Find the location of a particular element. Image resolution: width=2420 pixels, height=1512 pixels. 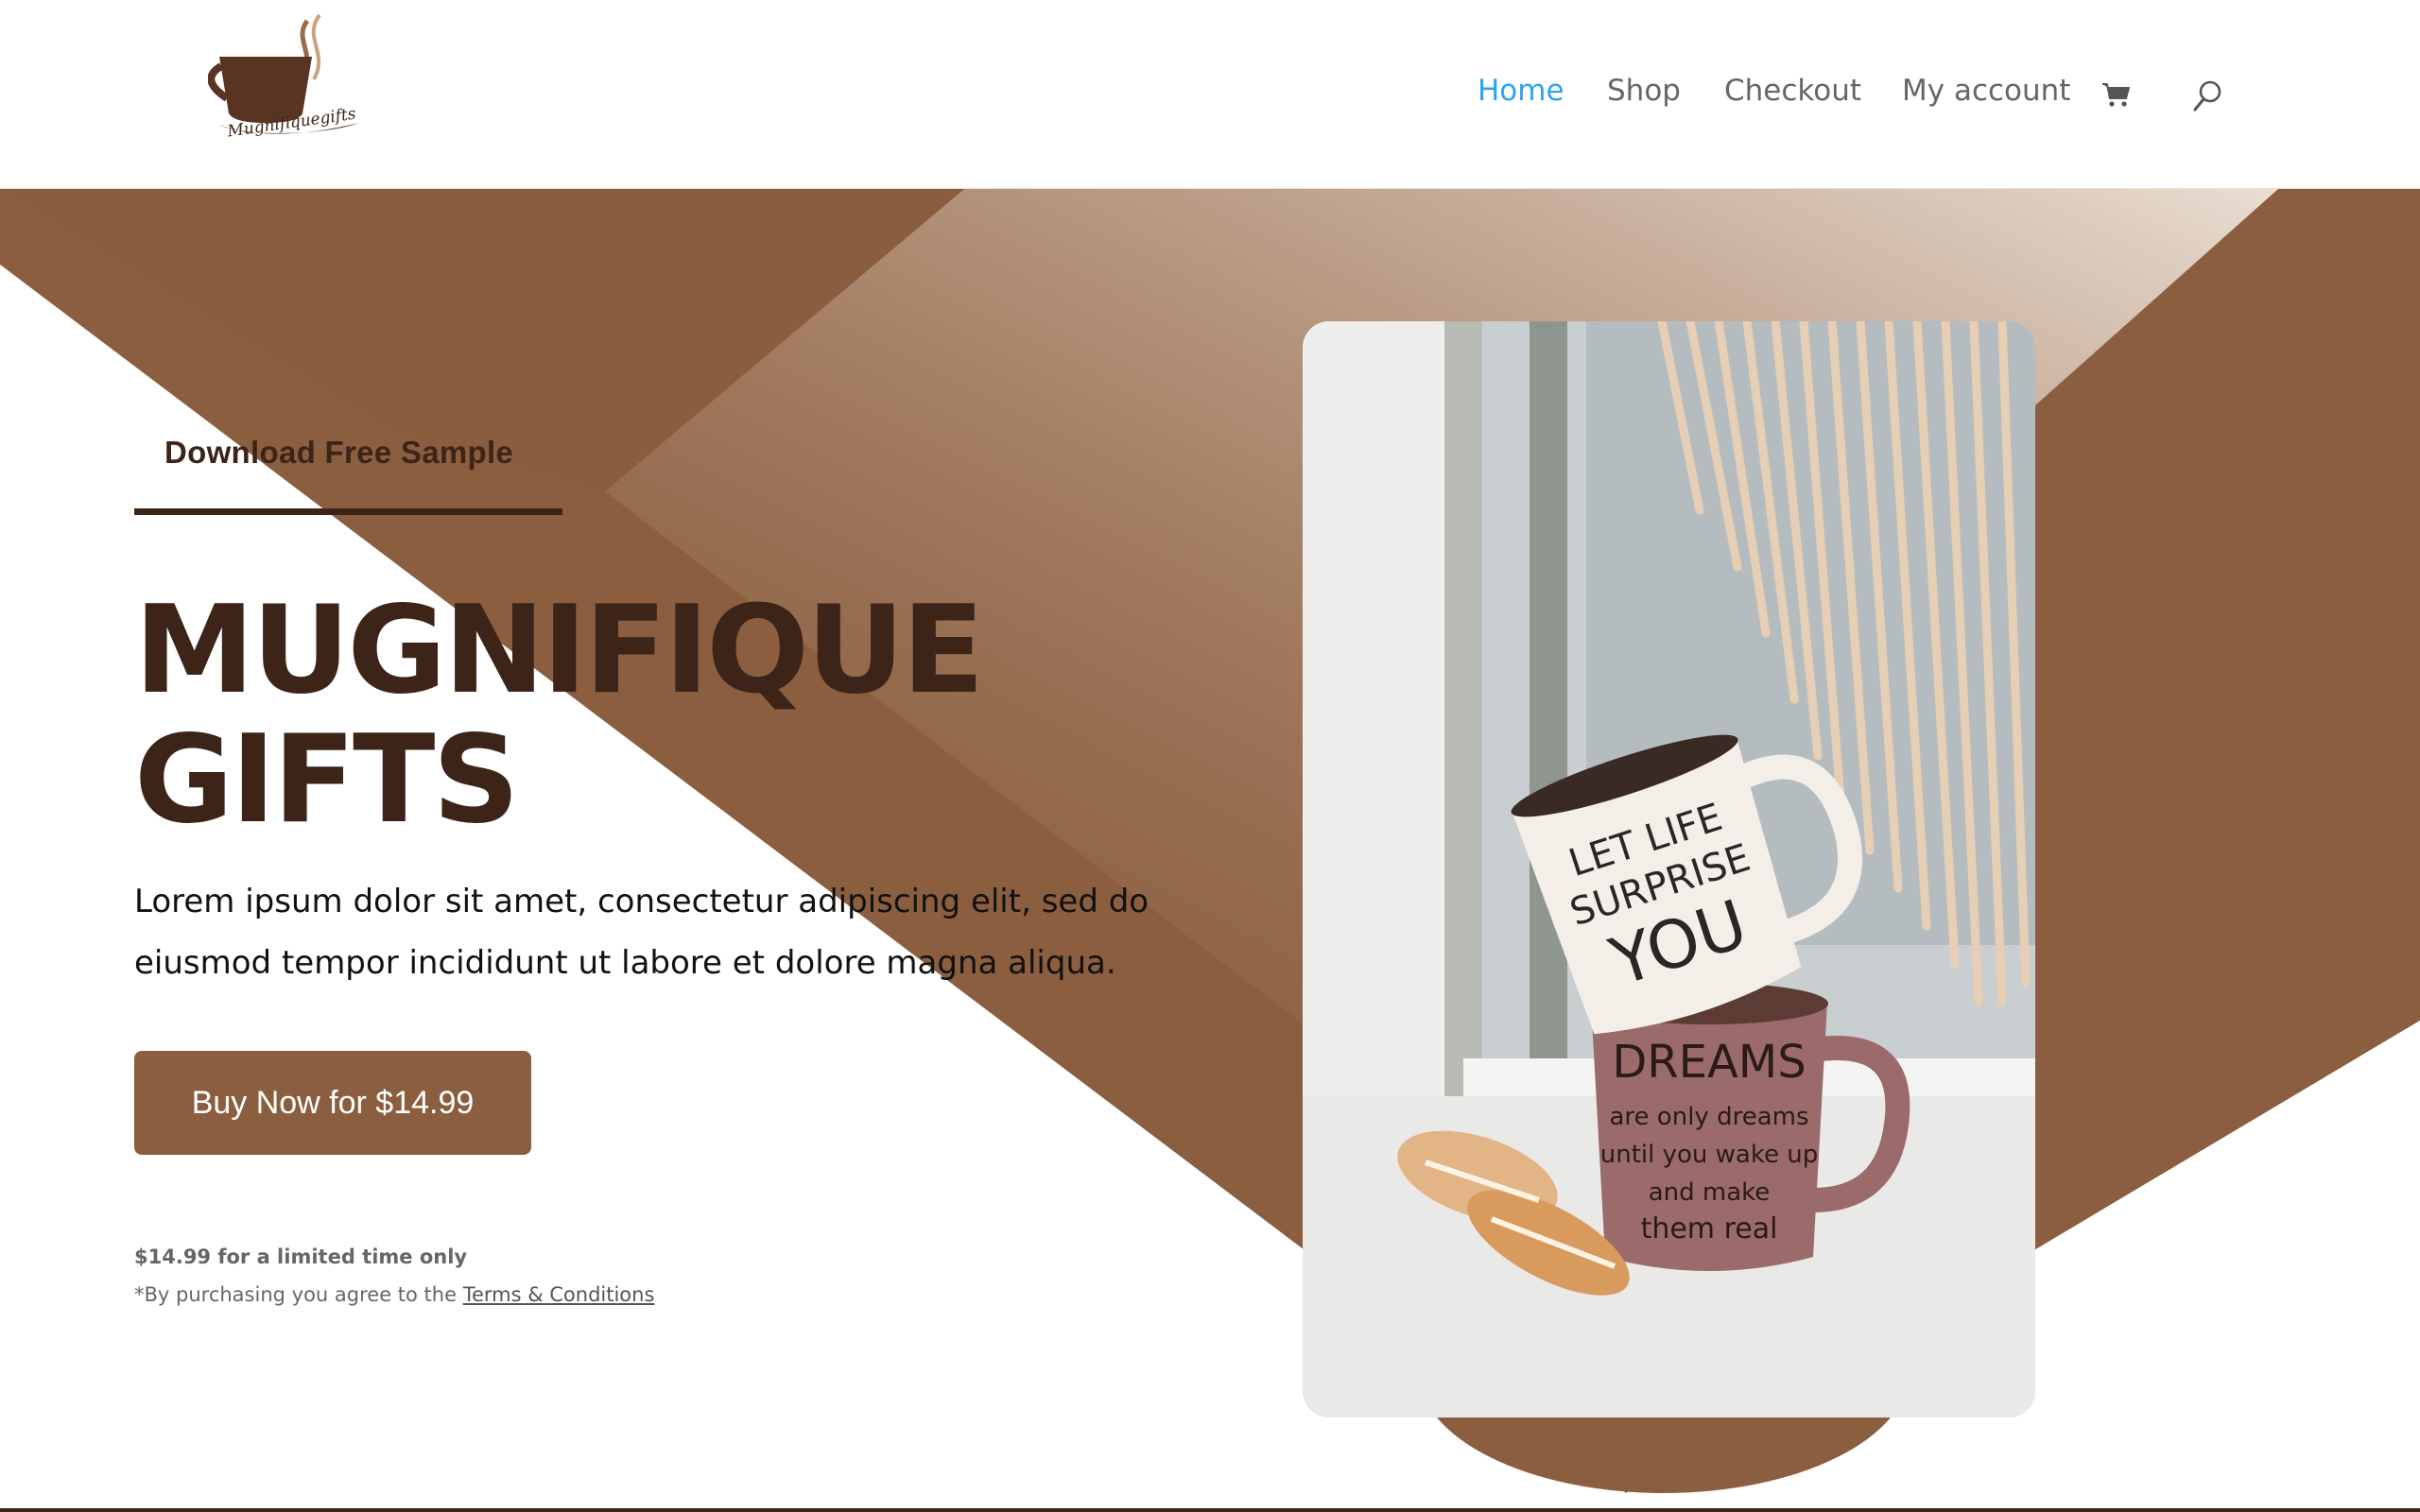

hero-title-line2: GIFTS is located at coordinates (327, 780).